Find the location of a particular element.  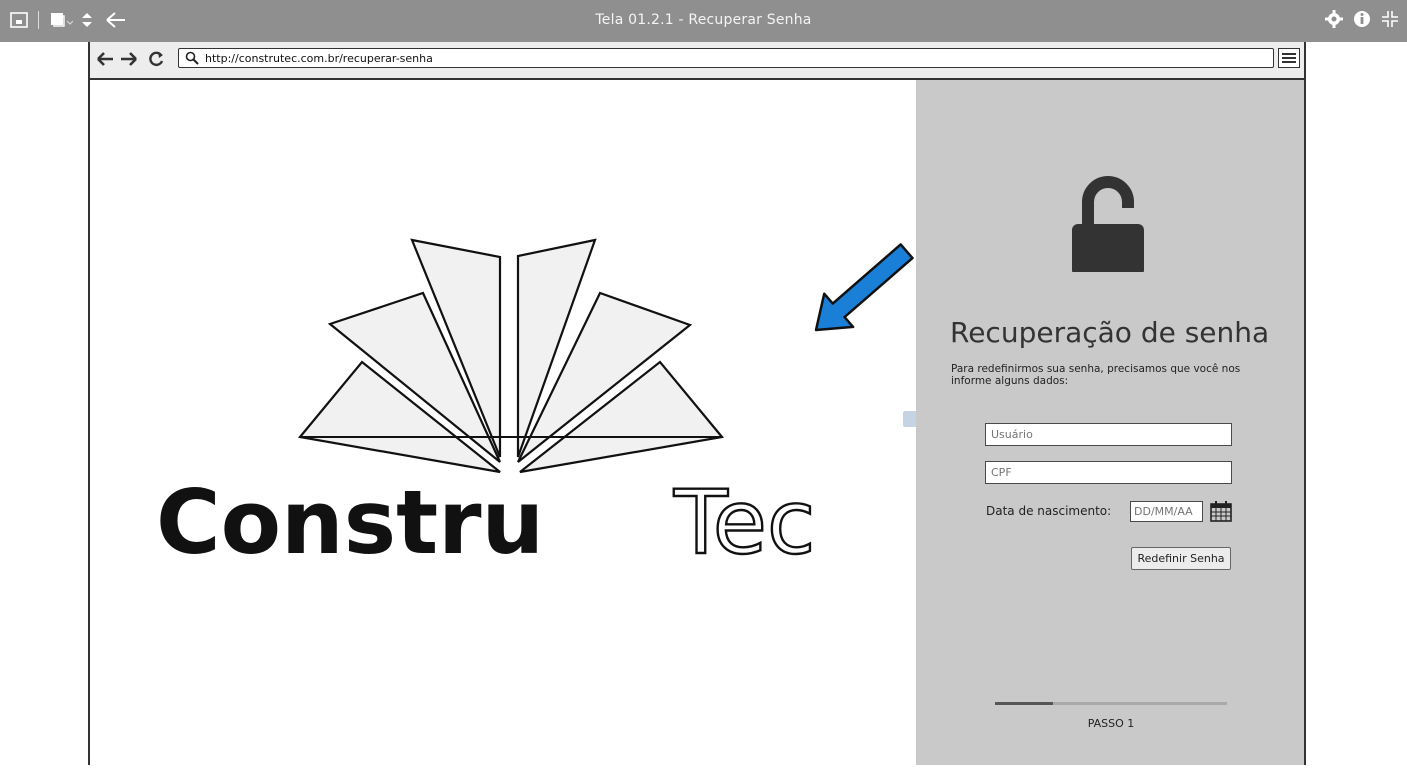

unlock-icon is located at coordinates (1108, 224).